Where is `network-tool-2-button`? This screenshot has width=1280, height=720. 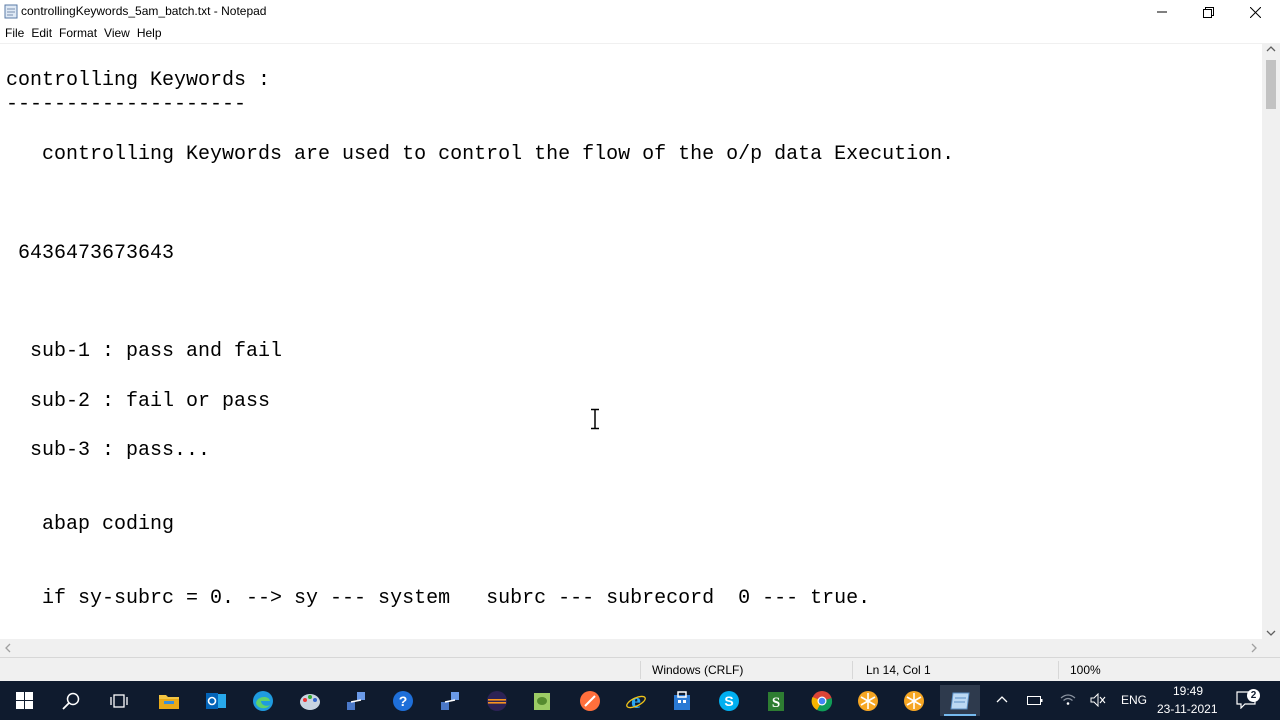 network-tool-2-button is located at coordinates (450, 700).